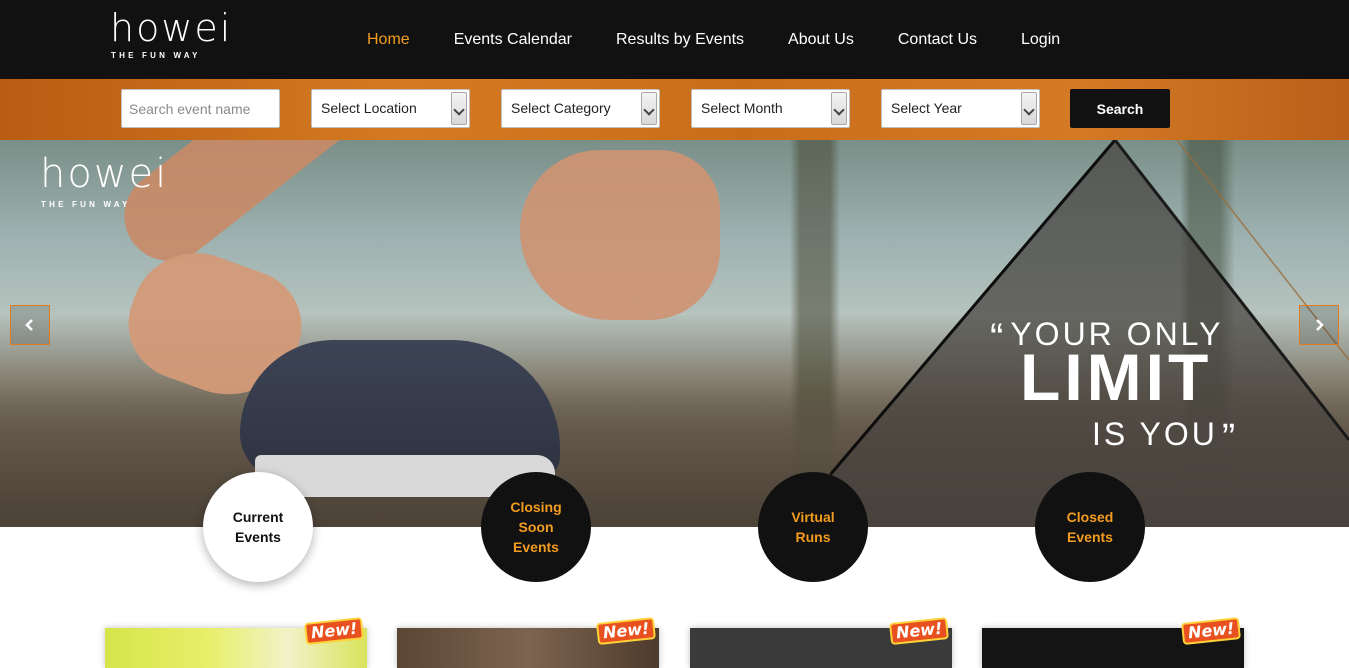  I want to click on year-select: Select Year, so click(960, 108).